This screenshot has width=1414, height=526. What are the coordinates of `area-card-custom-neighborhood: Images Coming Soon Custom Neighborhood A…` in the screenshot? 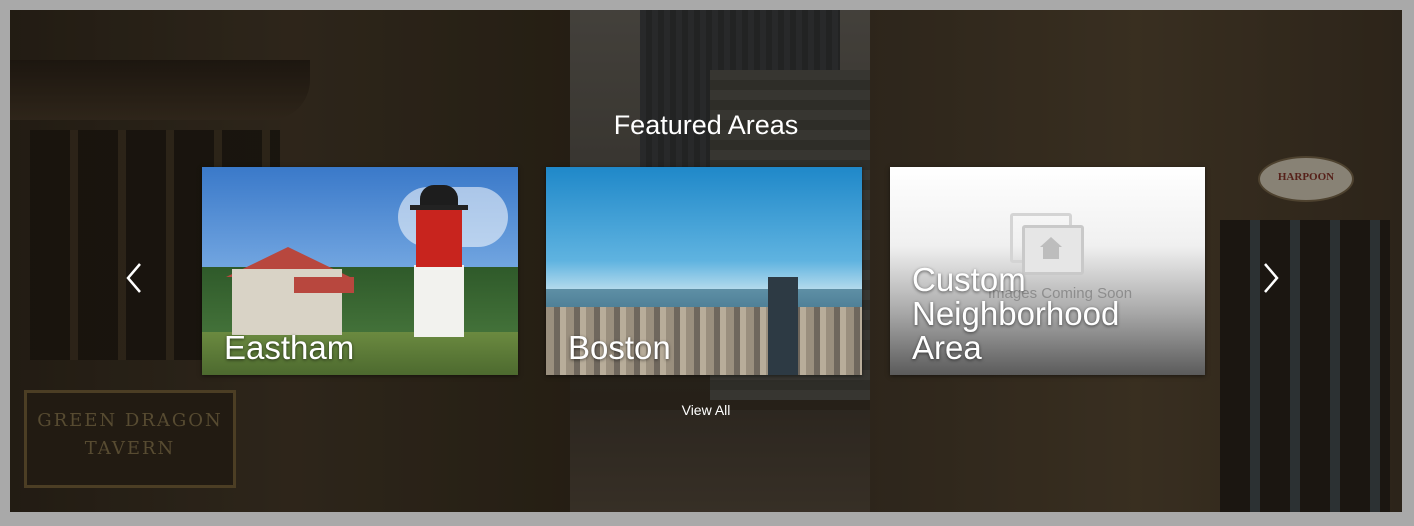 It's located at (1047, 271).